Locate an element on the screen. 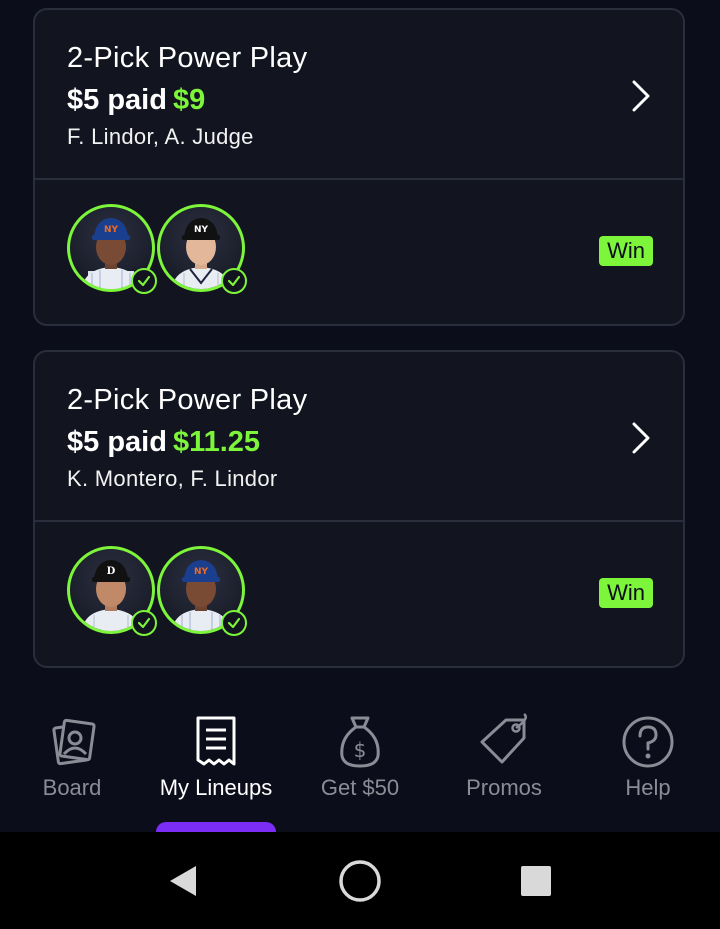 The width and height of the screenshot is (720, 929). bottom-tab-bar: Board My Lineups $ Get $50 Promos Help is located at coordinates (360, 765).